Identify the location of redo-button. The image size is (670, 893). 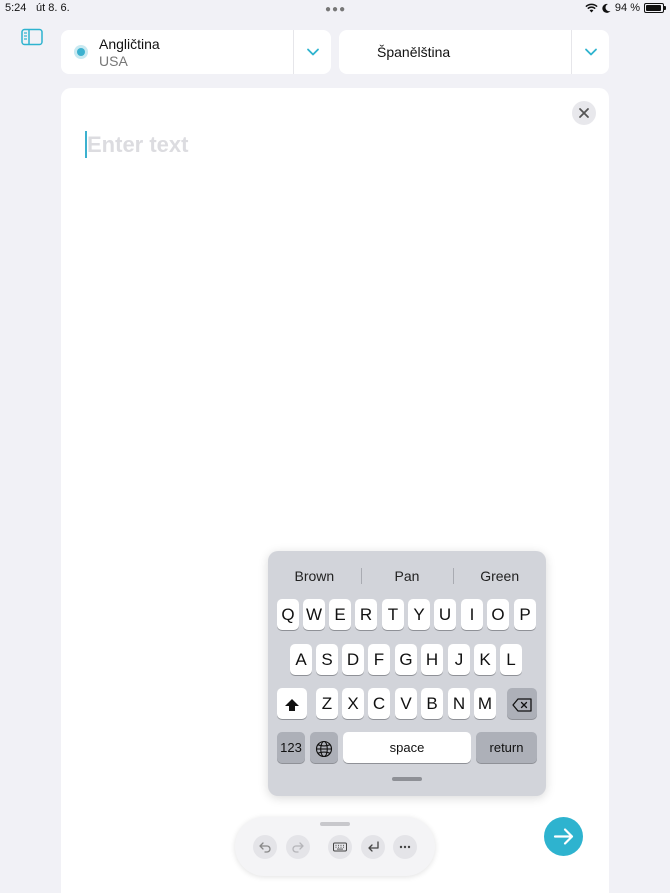
(298, 847).